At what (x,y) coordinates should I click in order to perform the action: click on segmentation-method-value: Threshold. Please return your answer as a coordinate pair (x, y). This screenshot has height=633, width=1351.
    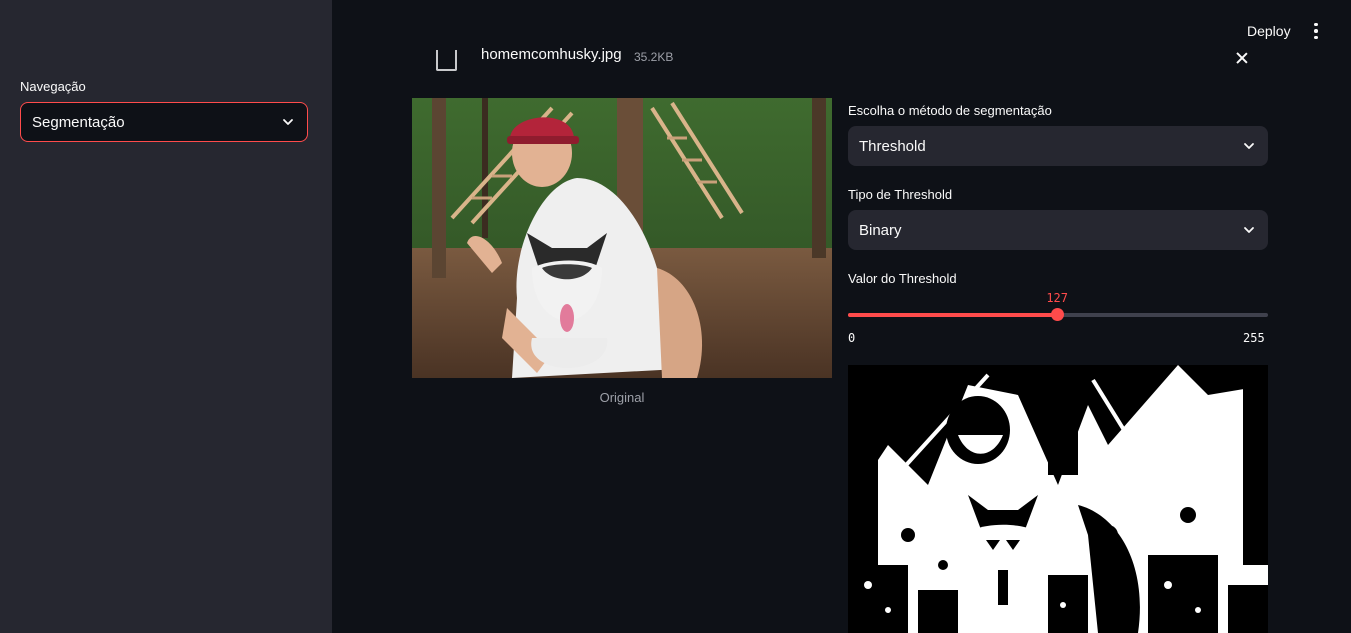
    Looking at the image, I should click on (892, 146).